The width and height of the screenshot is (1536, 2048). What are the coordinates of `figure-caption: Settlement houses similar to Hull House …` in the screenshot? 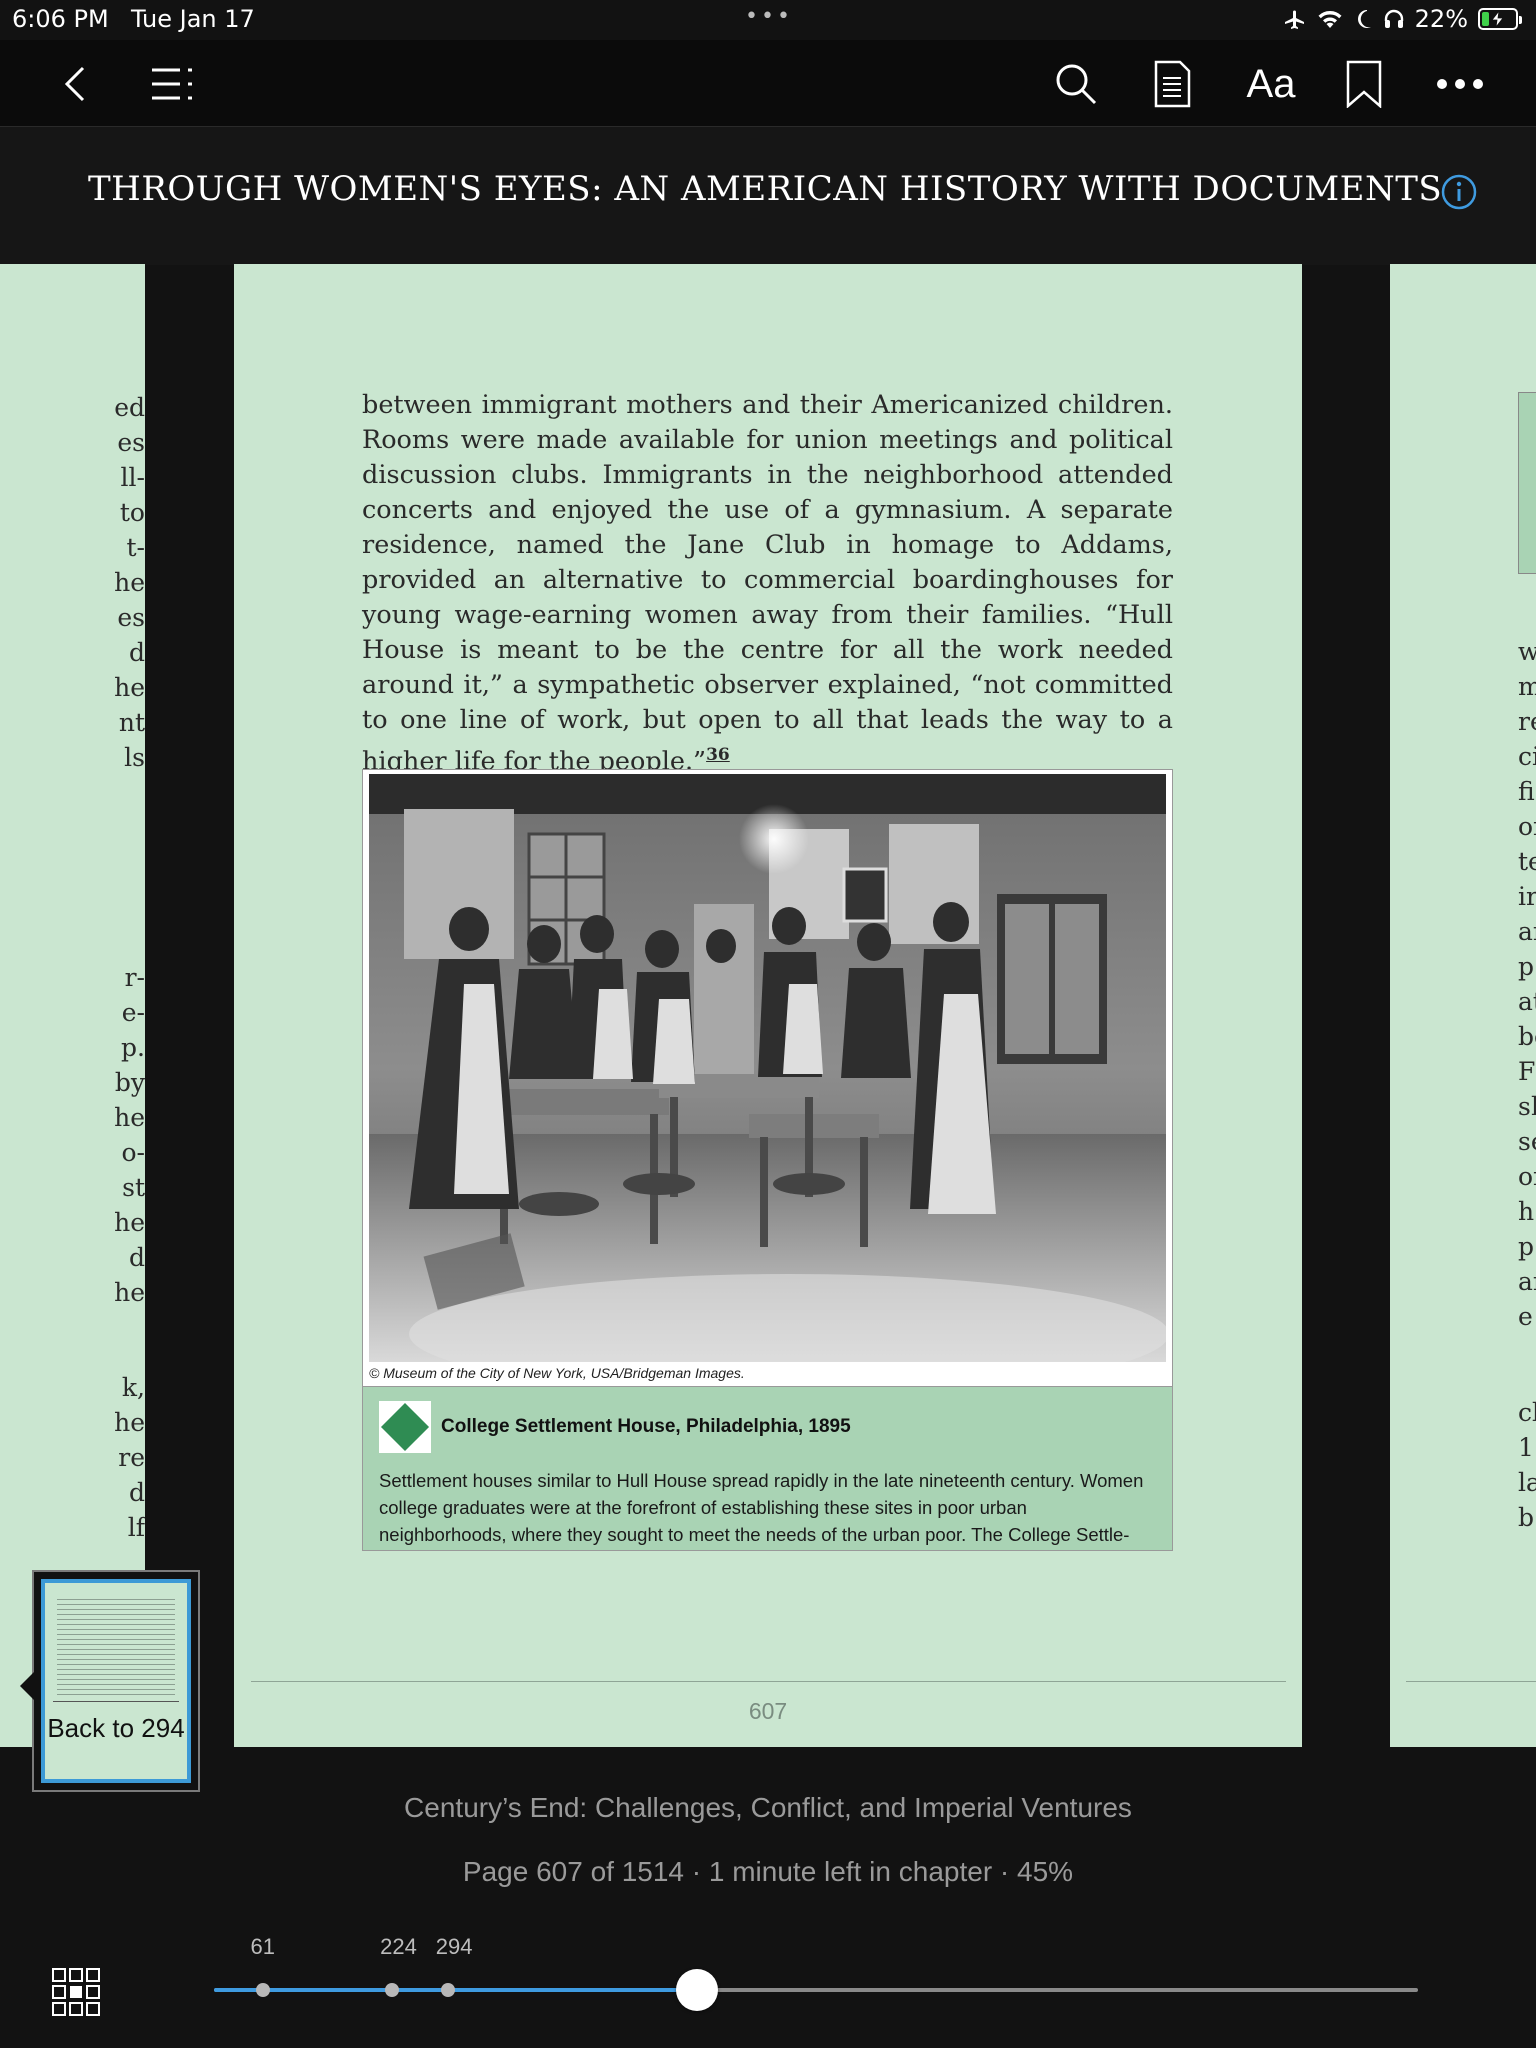 It's located at (761, 1507).